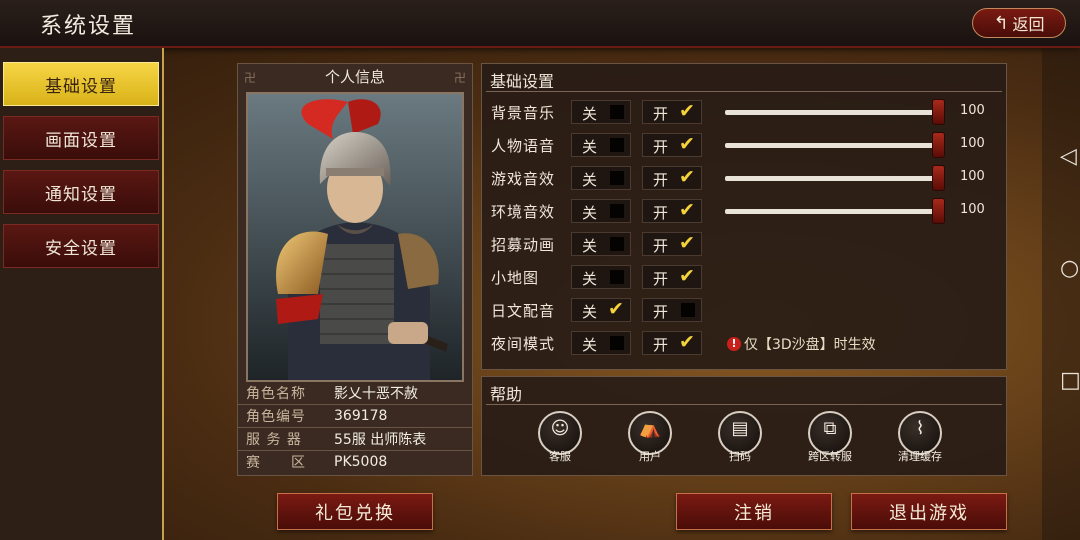 The height and width of the screenshot is (540, 1080). Describe the element at coordinates (522, 81) in the screenshot. I see `basic-settings-title: 基础设置` at that location.